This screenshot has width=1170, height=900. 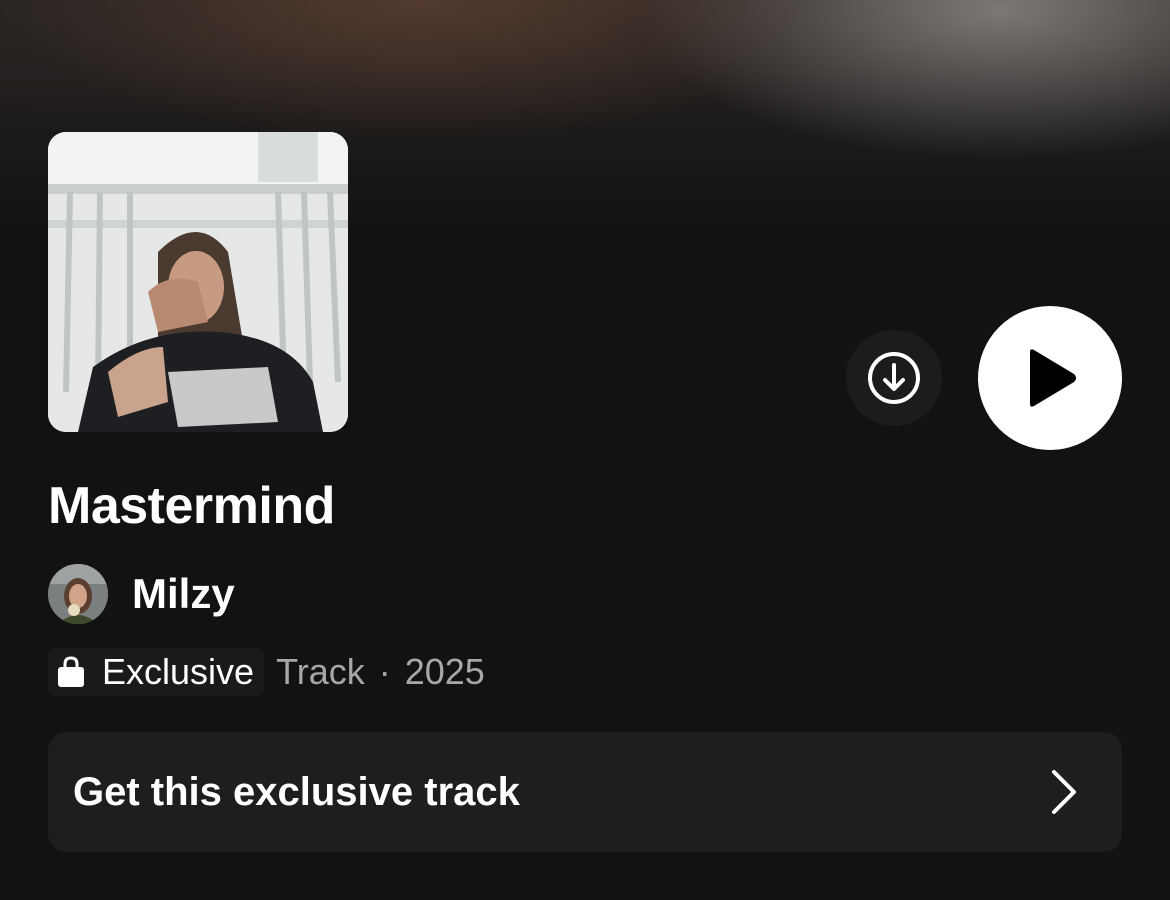 I want to click on artist-link: Milzy, so click(x=141, y=594).